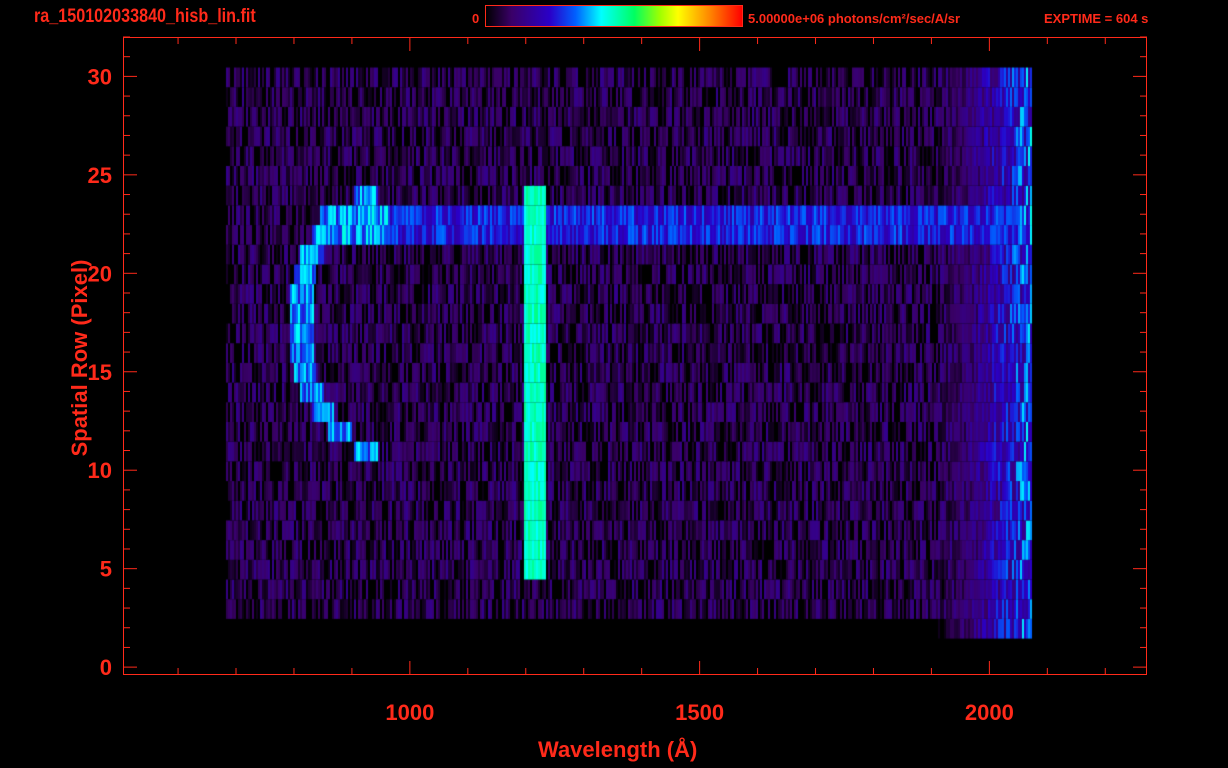  Describe the element at coordinates (699, 712) in the screenshot. I see `x-tick-label: 1500` at that location.